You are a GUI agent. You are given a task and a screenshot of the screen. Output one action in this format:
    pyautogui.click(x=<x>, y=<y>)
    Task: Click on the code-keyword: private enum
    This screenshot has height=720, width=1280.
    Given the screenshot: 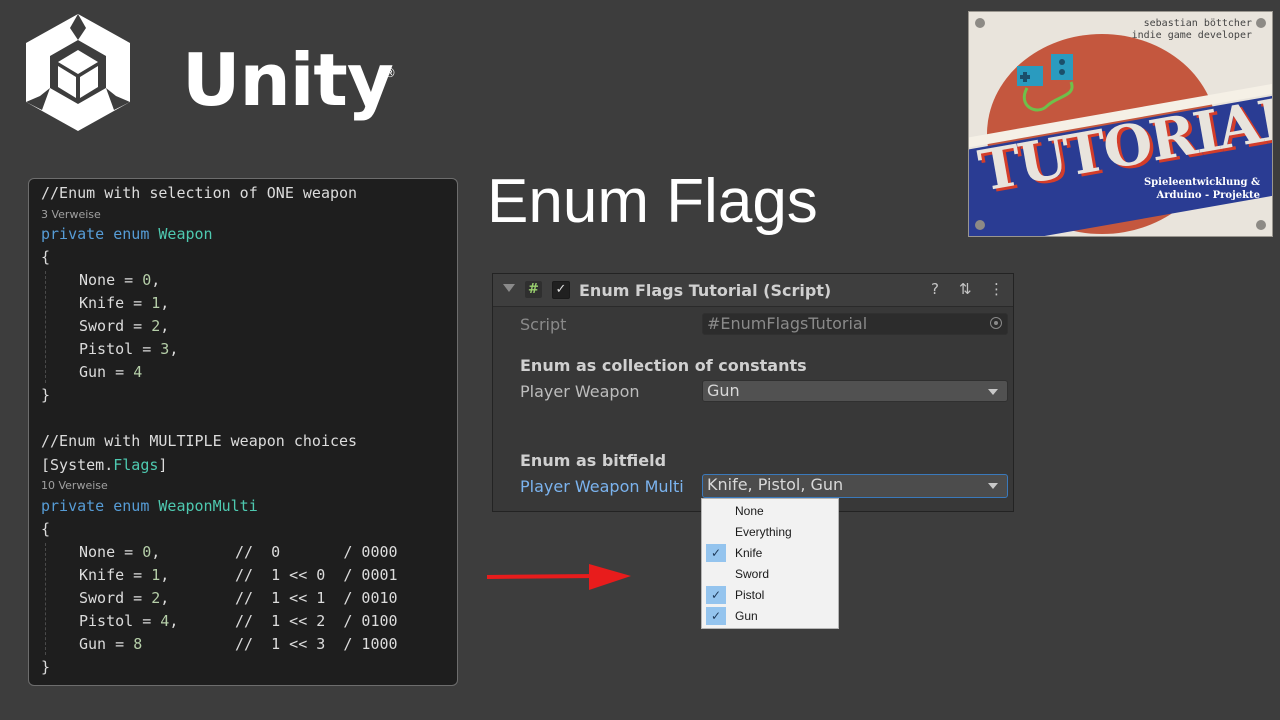 What is the action you would take?
    pyautogui.click(x=95, y=234)
    